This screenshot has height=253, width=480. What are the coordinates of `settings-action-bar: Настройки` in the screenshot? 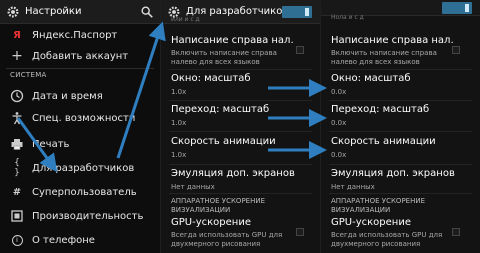 It's located at (80, 12).